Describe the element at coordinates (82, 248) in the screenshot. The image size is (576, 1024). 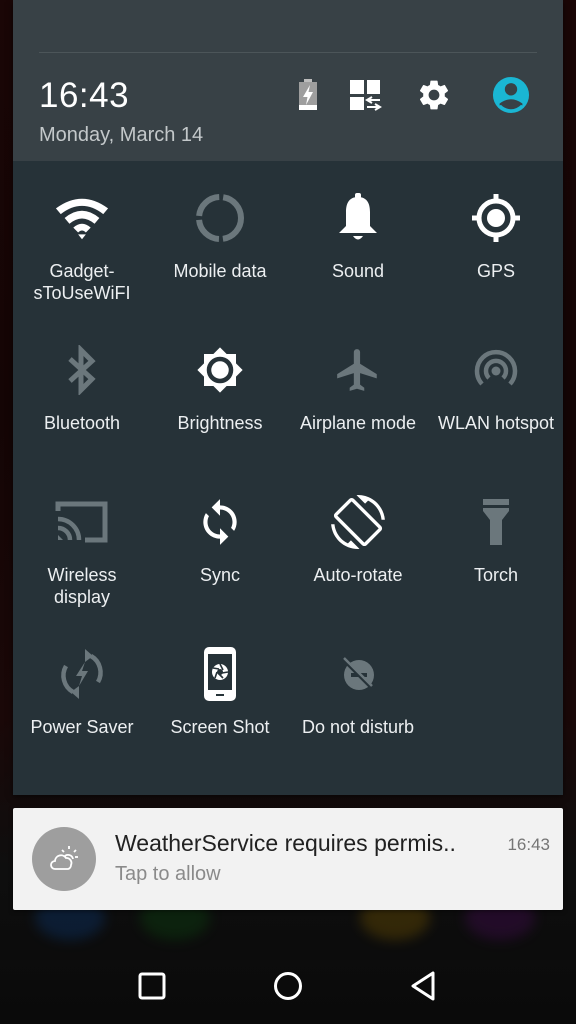
I see `tile-wifi: Gadget- sToUseWiFI` at that location.